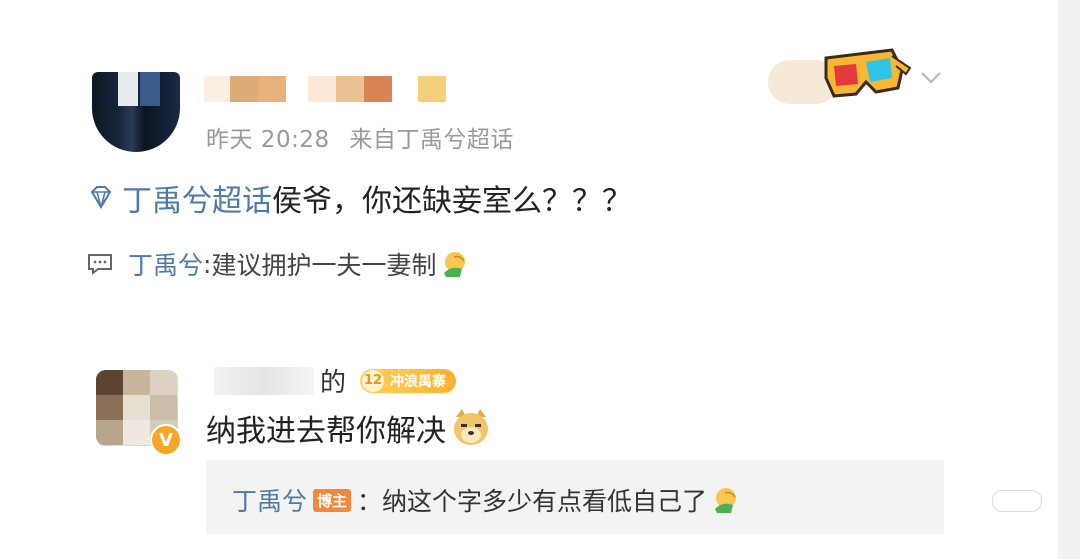 This screenshot has height=559, width=1080. What do you see at coordinates (100, 265) in the screenshot?
I see `comment-icon` at bounding box center [100, 265].